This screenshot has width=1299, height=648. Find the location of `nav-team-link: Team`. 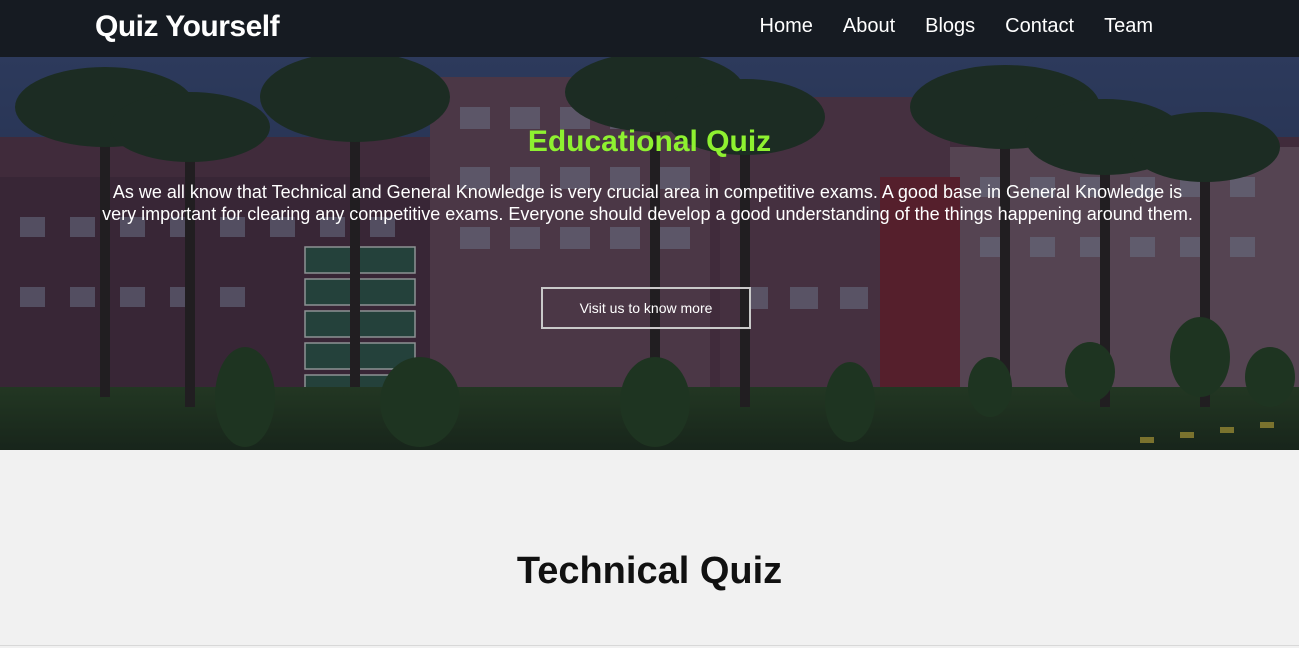

nav-team-link: Team is located at coordinates (1128, 26).